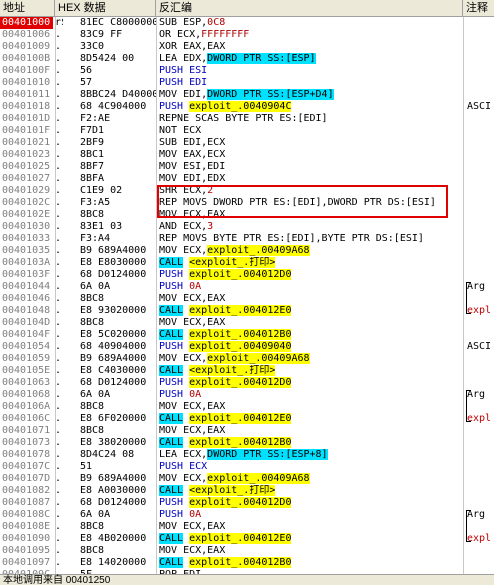 This screenshot has width=494, height=586. What do you see at coordinates (247, 407) in the screenshot?
I see `disasm-row: 0040106A. 8BC8 MOV ECX,EAX` at bounding box center [247, 407].